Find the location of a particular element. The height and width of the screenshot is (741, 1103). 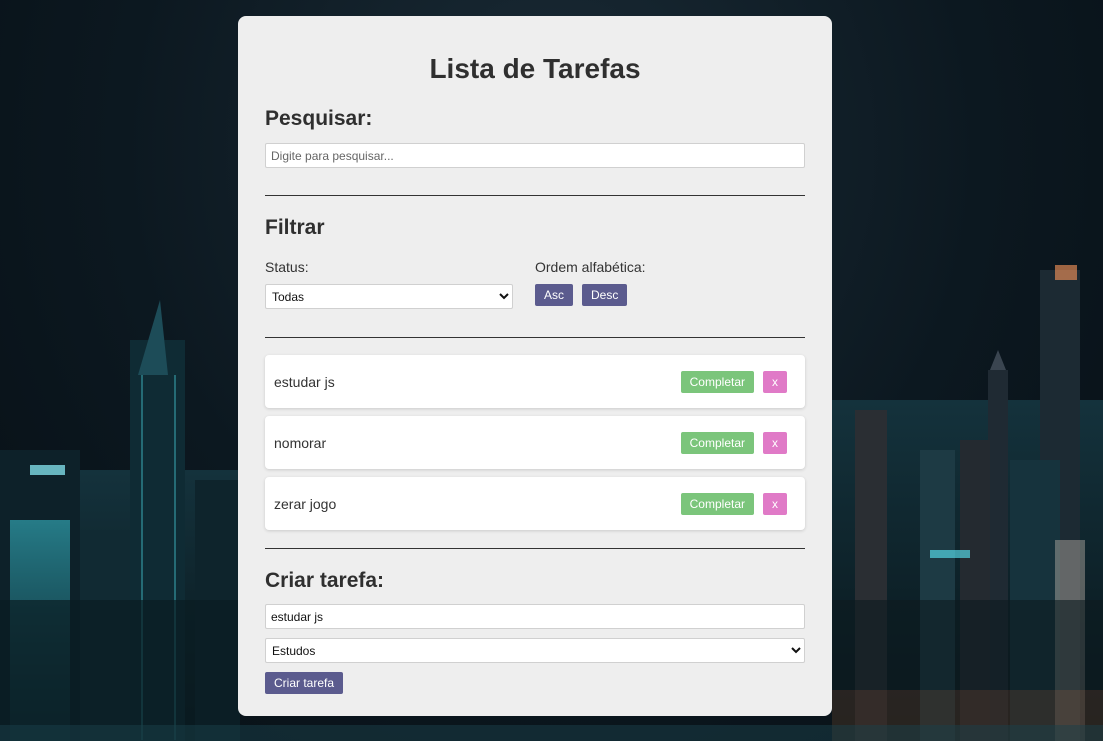

new-task-input is located at coordinates (535, 616).